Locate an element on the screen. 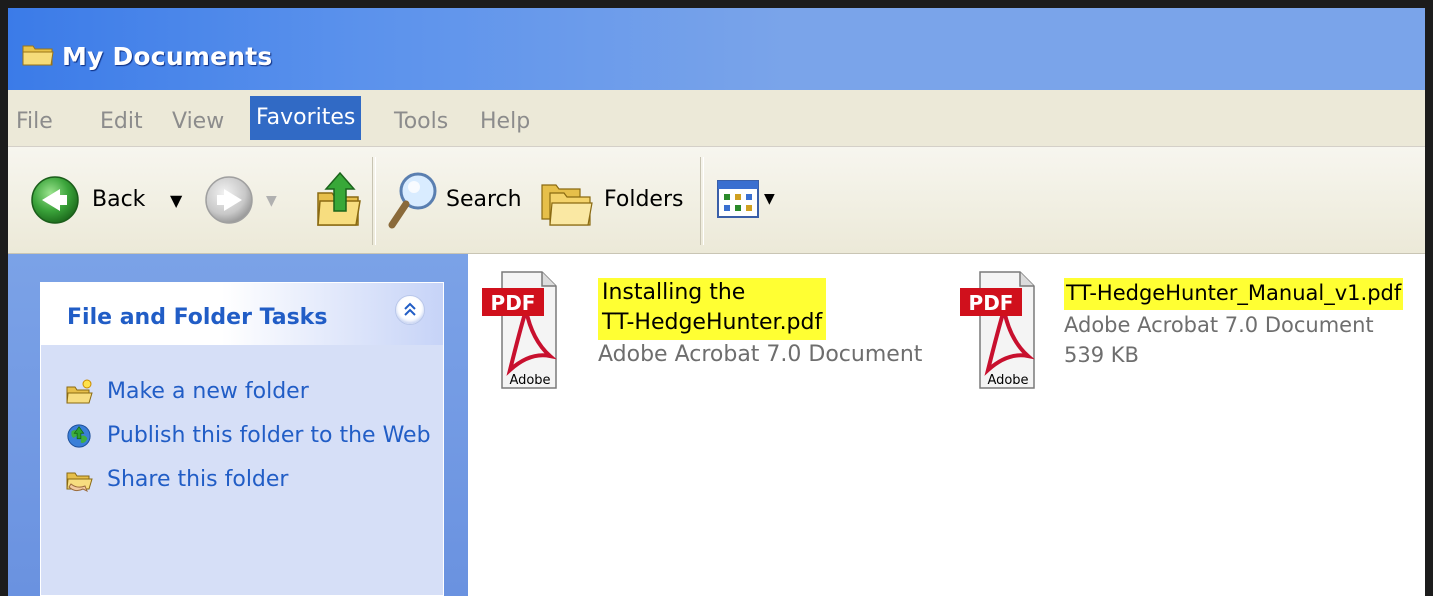 The width and height of the screenshot is (1433, 596). views-dropdown-icon: ▼ is located at coordinates (769, 199).